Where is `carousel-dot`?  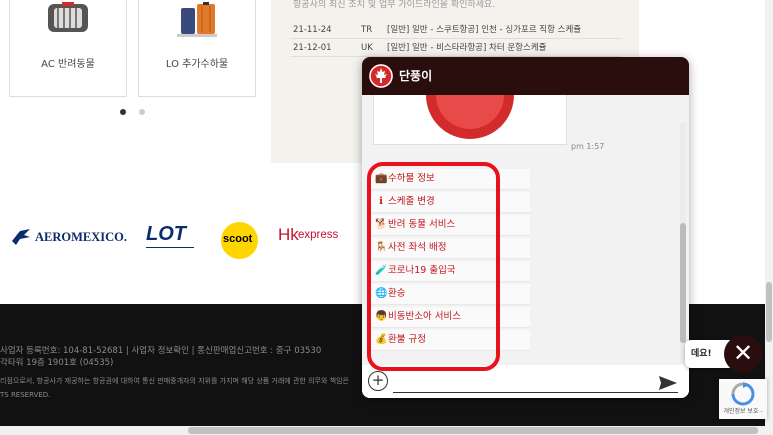
carousel-dot is located at coordinates (142, 112).